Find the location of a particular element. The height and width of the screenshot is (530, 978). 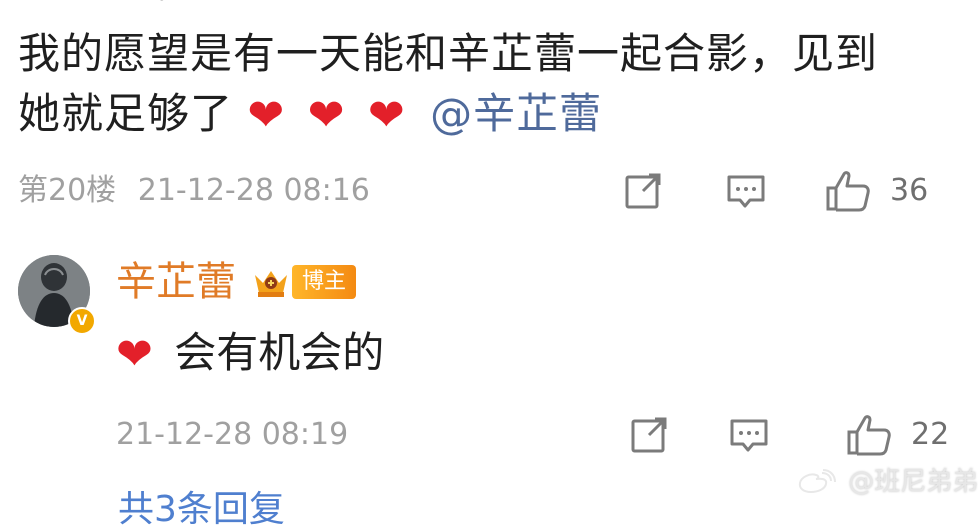

comment-meta-left: 第20楼 21-12-28 08:16 is located at coordinates (194, 191).